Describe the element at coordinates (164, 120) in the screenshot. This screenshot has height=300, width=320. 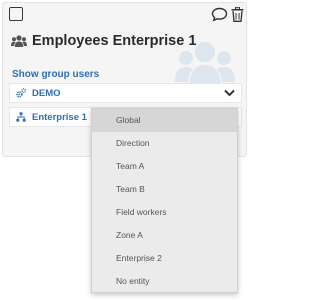
I see `dropdown-option: Global` at that location.